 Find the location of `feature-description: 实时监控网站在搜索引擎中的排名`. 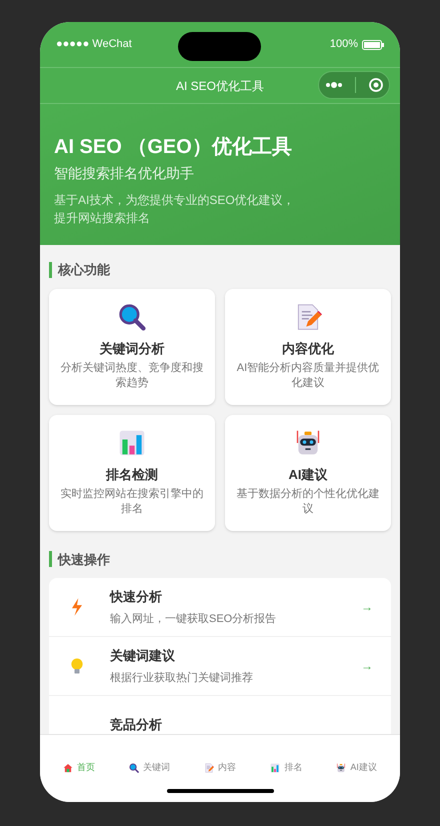

feature-description: 实时监控网站在搜索引擎中的排名 is located at coordinates (132, 502).